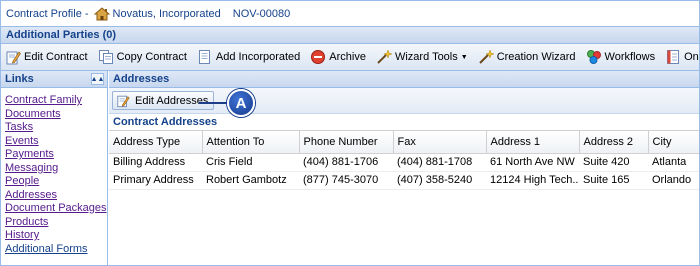  Describe the element at coordinates (156, 142) in the screenshot. I see `column-header-address-type: Address Type` at that location.